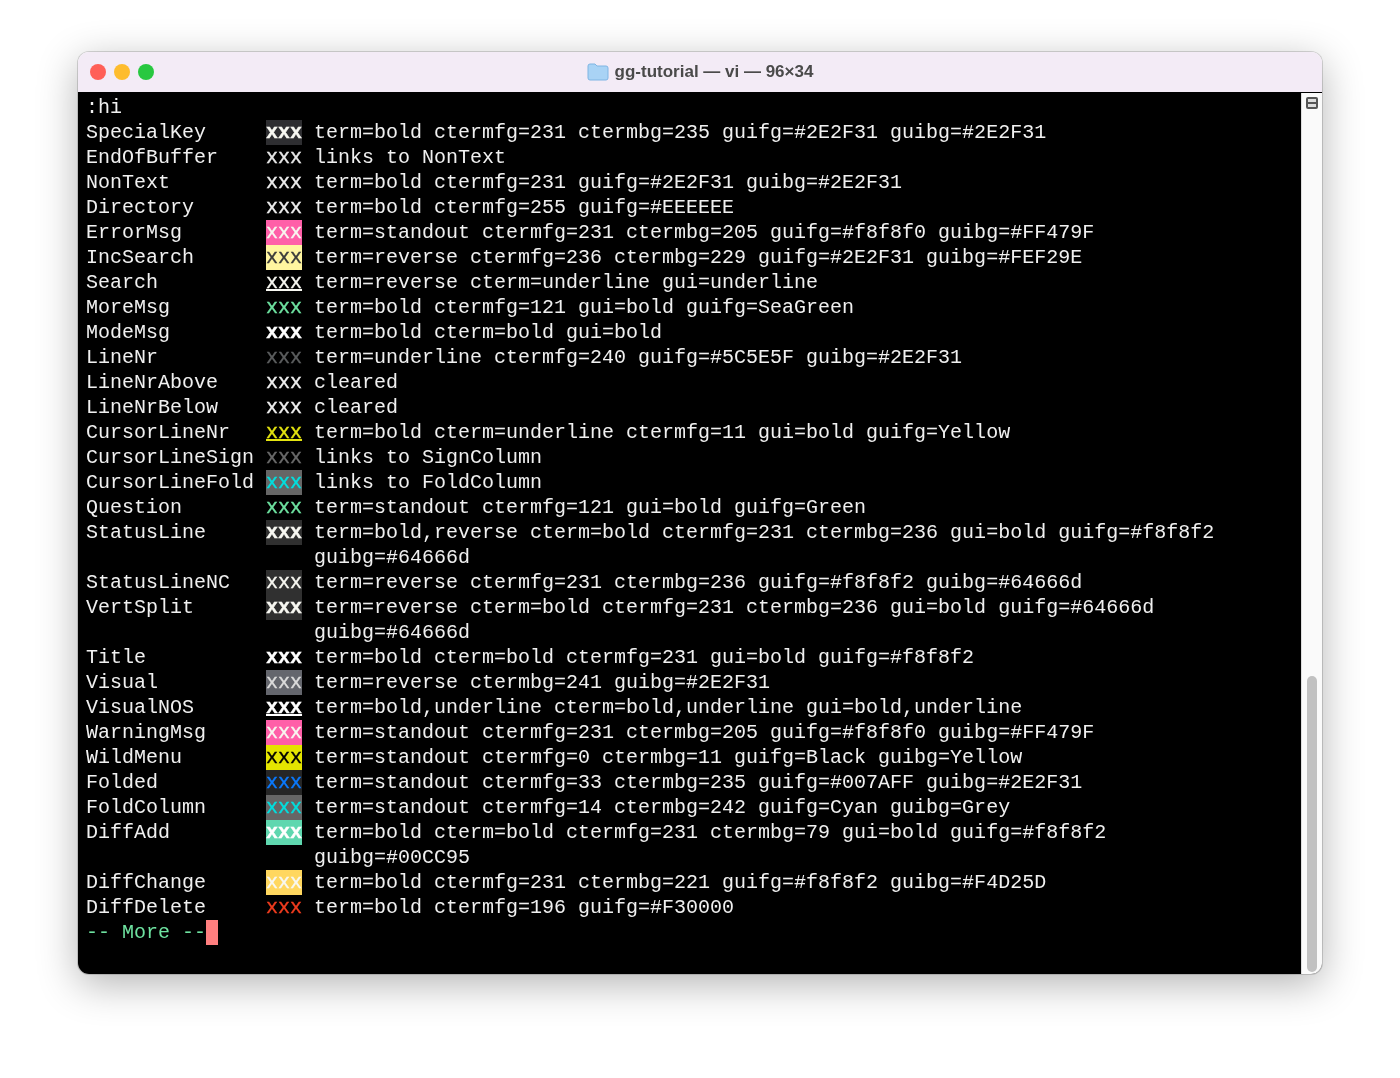 The height and width of the screenshot is (1078, 1400). What do you see at coordinates (122, 682) in the screenshot?
I see `group-name: Visual` at bounding box center [122, 682].